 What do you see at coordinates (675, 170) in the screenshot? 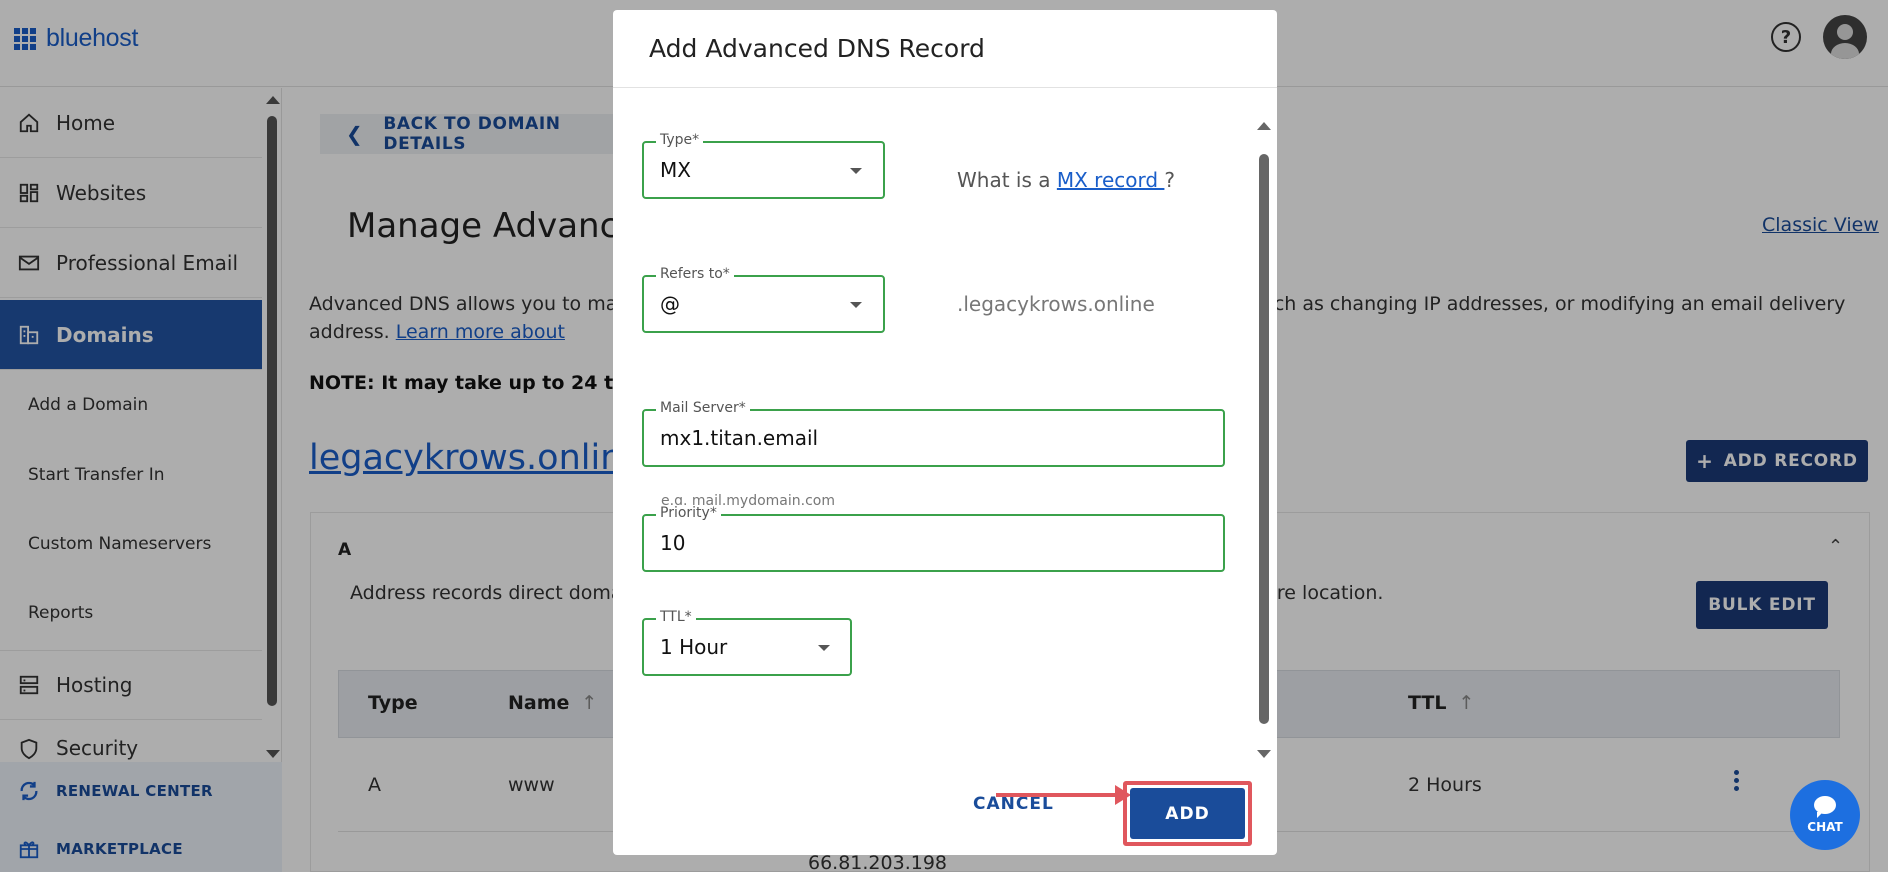
I see `type-value: MX` at bounding box center [675, 170].